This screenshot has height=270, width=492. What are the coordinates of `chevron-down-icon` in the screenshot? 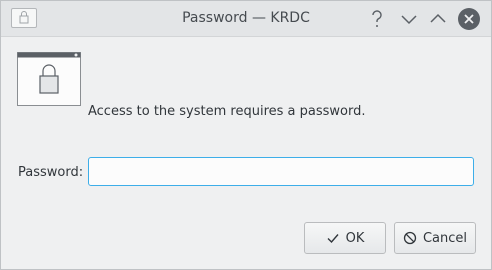 It's located at (409, 20).